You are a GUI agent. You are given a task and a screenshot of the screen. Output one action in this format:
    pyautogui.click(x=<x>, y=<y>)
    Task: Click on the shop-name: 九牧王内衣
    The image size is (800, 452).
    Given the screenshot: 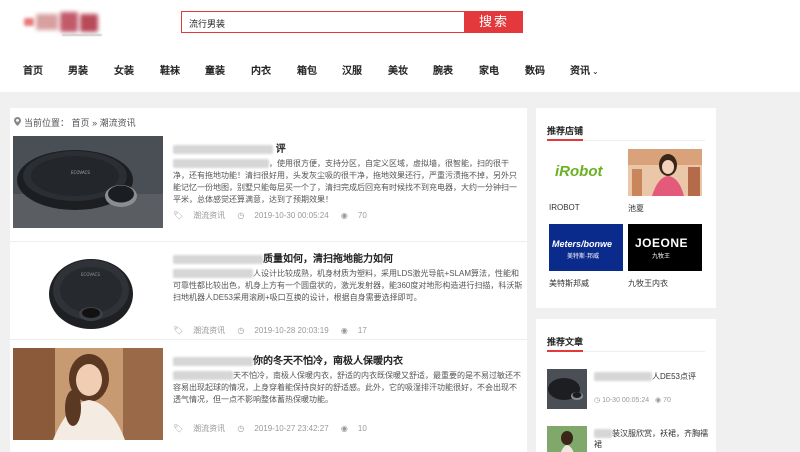 What is the action you would take?
    pyautogui.click(x=665, y=283)
    